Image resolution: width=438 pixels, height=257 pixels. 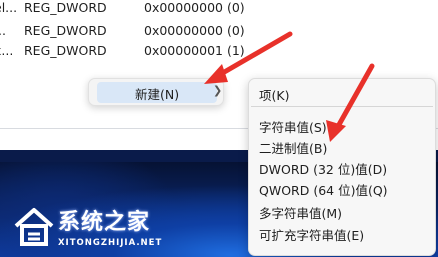 I want to click on registry-row: x... REG_DWORD 0x00000001 (1), so click(x=219, y=51).